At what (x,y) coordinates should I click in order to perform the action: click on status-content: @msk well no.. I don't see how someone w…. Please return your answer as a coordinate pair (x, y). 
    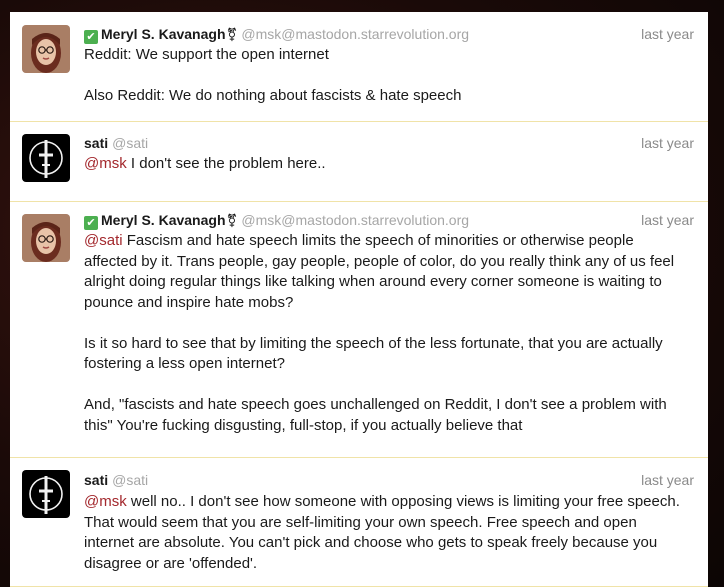
    Looking at the image, I should click on (386, 533).